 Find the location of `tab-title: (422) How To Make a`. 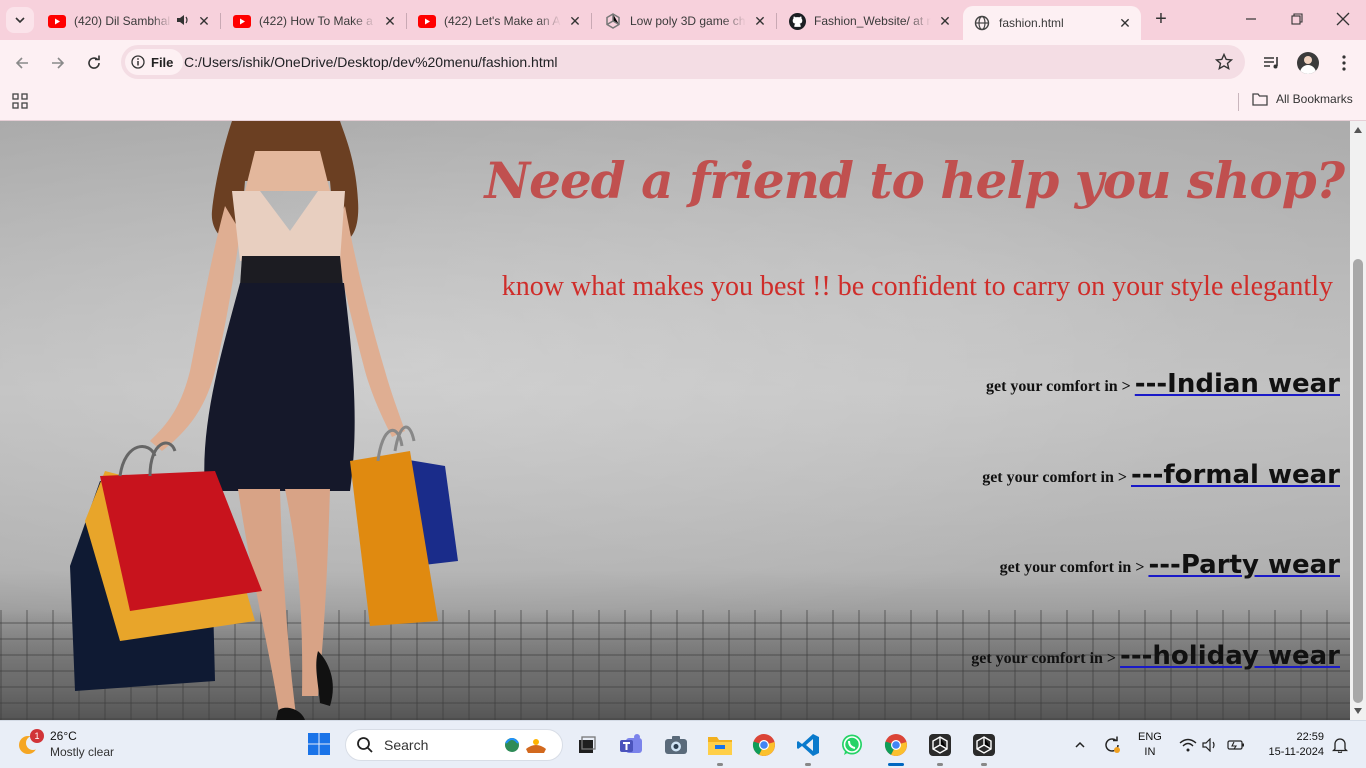

tab-title: (422) How To Make a is located at coordinates (316, 21).